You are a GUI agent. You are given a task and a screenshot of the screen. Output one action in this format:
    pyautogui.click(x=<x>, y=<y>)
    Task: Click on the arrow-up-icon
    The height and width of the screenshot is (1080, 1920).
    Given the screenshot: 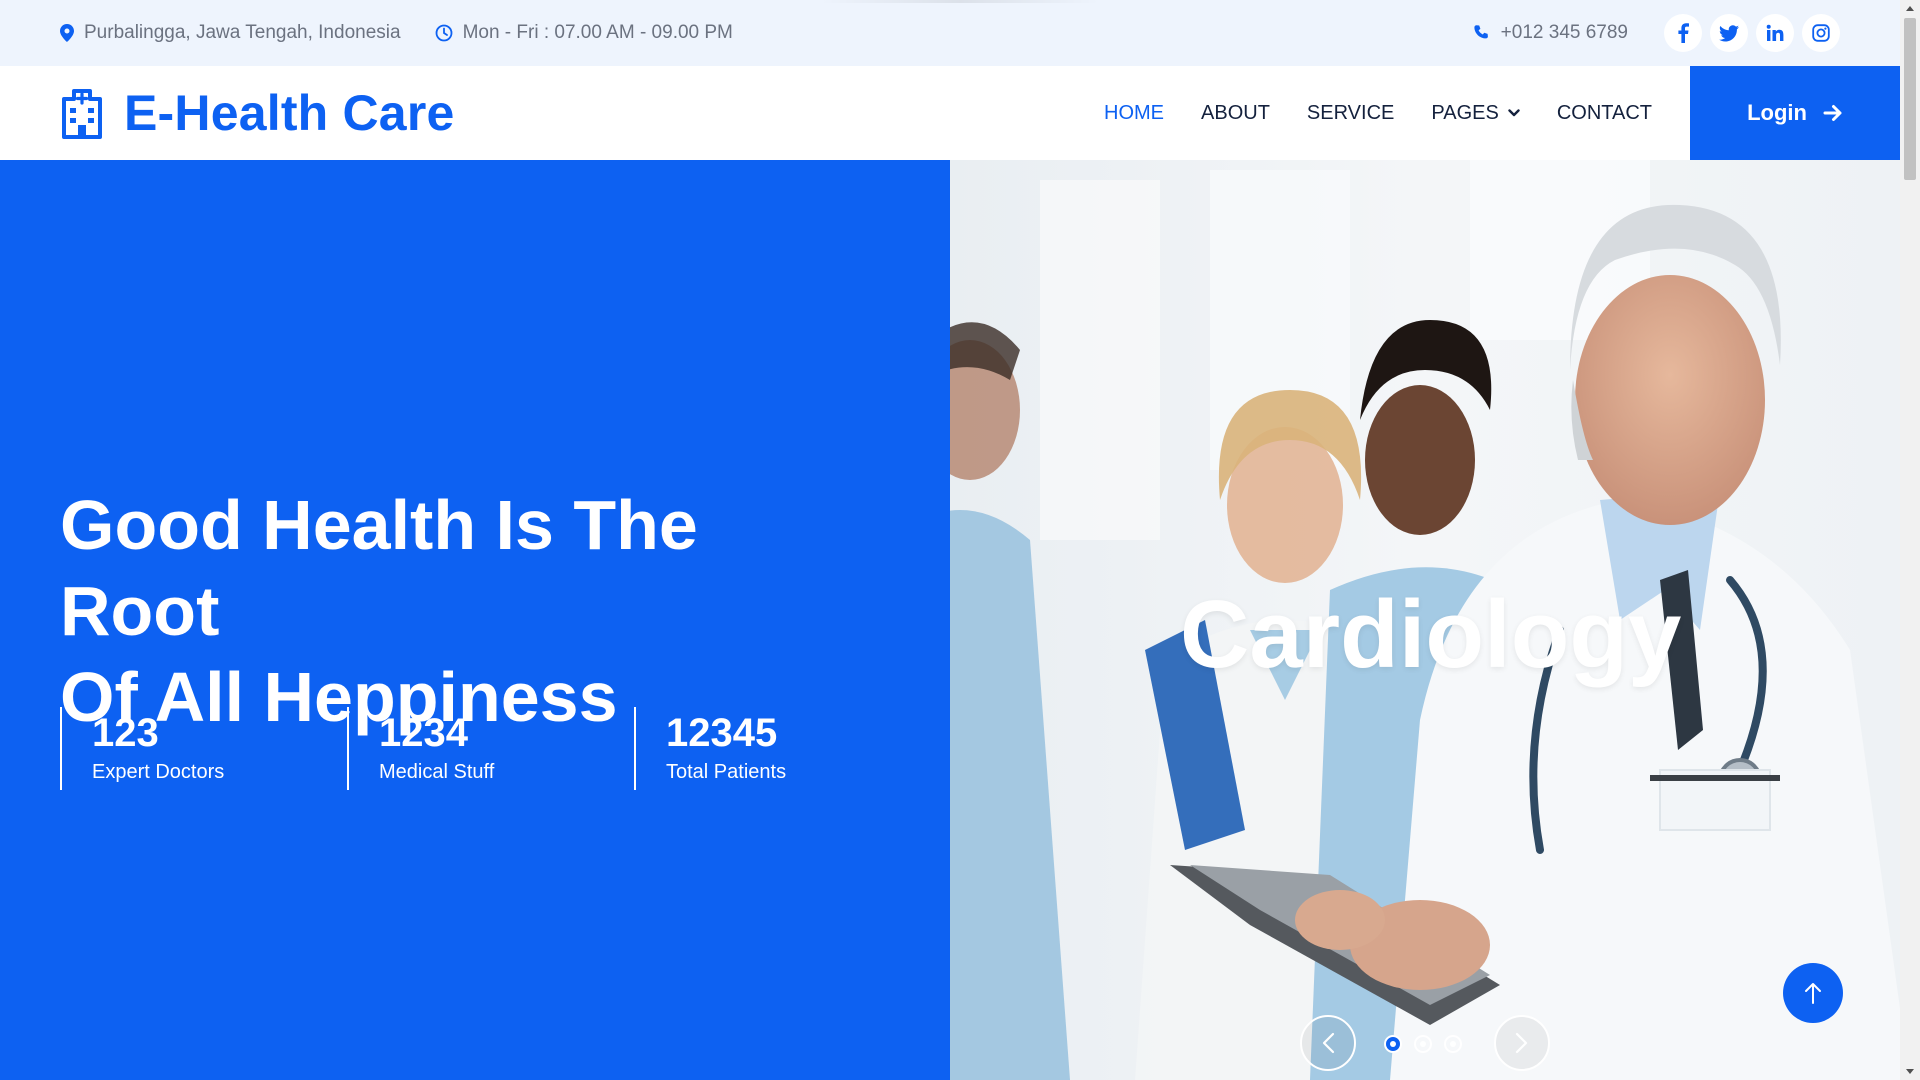 What is the action you would take?
    pyautogui.click(x=1813, y=993)
    